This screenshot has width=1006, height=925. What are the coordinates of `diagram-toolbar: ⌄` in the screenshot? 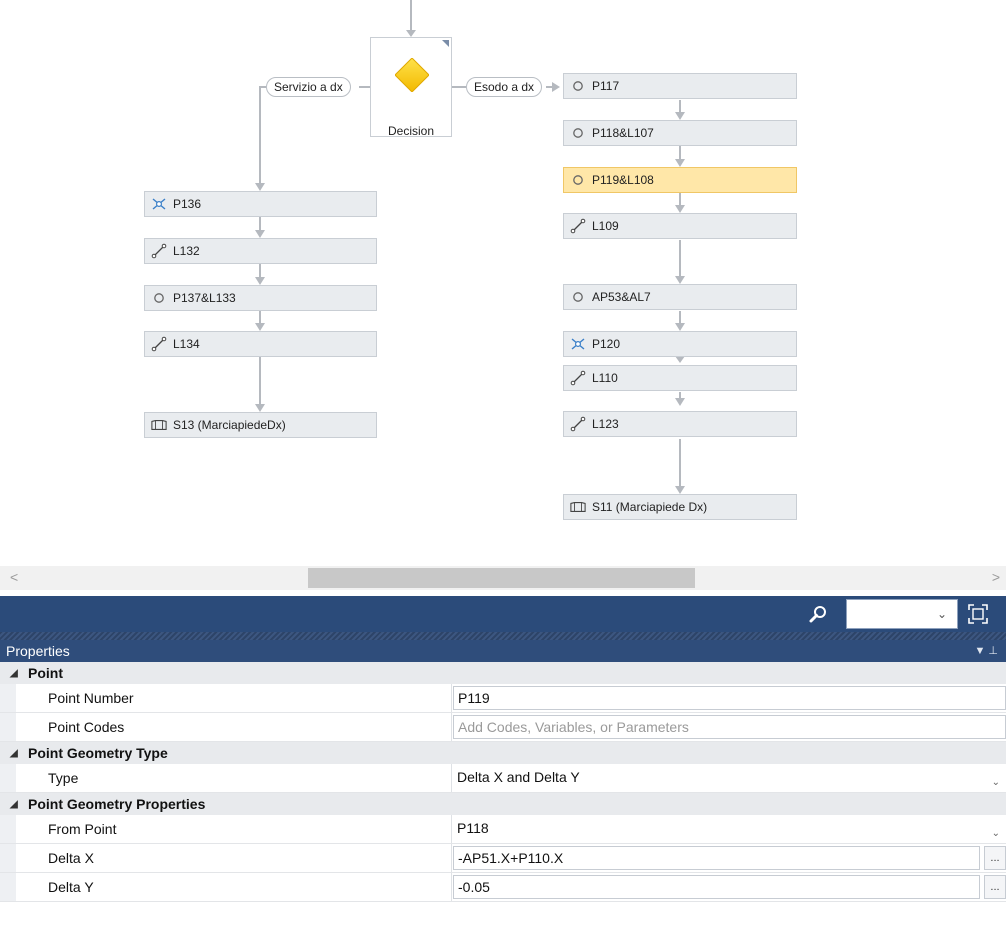 It's located at (503, 614).